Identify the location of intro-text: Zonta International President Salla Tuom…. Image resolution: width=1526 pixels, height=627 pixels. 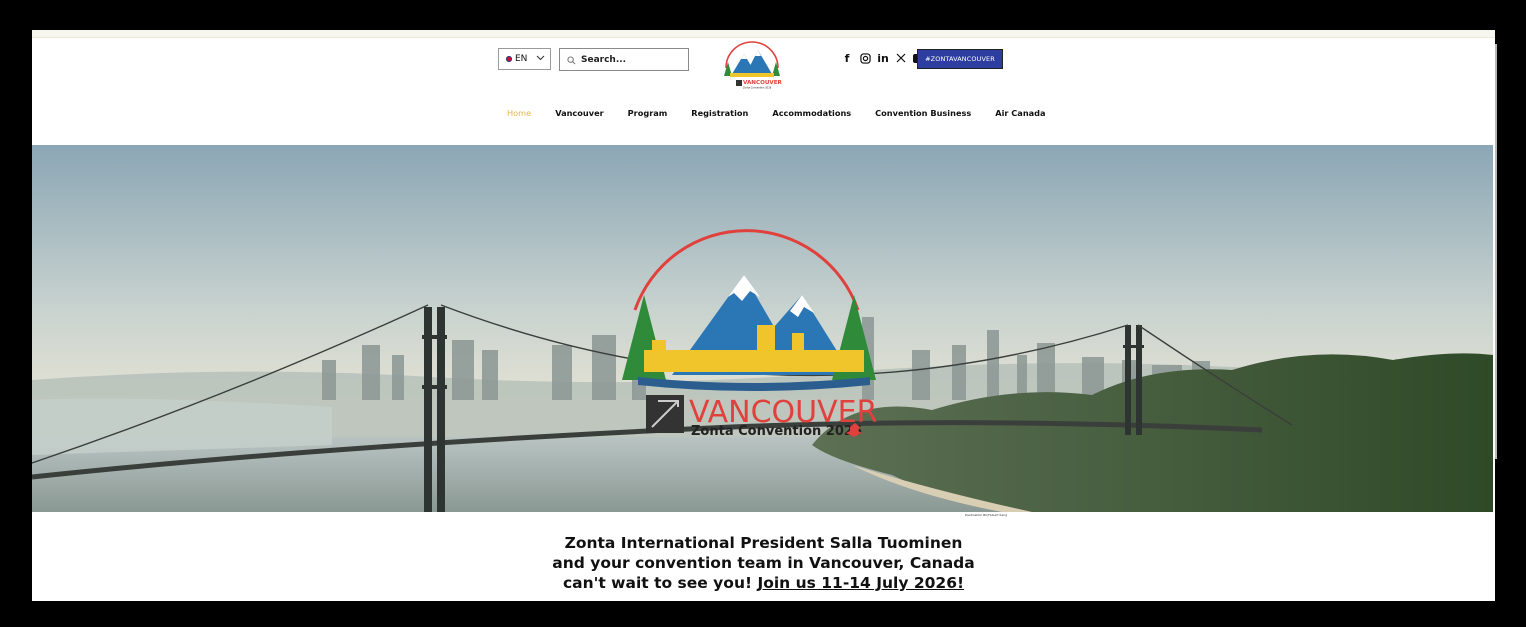
(763, 563).